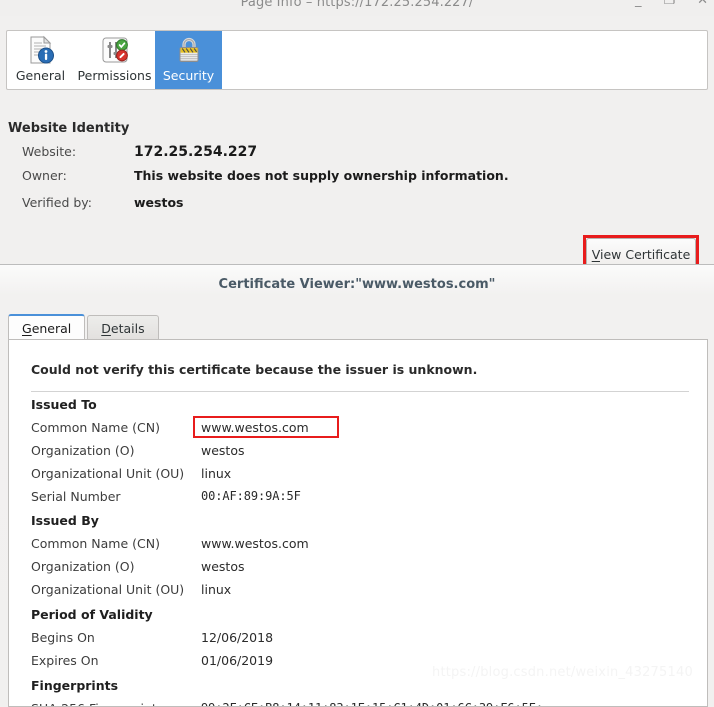 The image size is (714, 707). I want to click on field-row-issued-to-o: Organization (O) westos, so click(361, 454).